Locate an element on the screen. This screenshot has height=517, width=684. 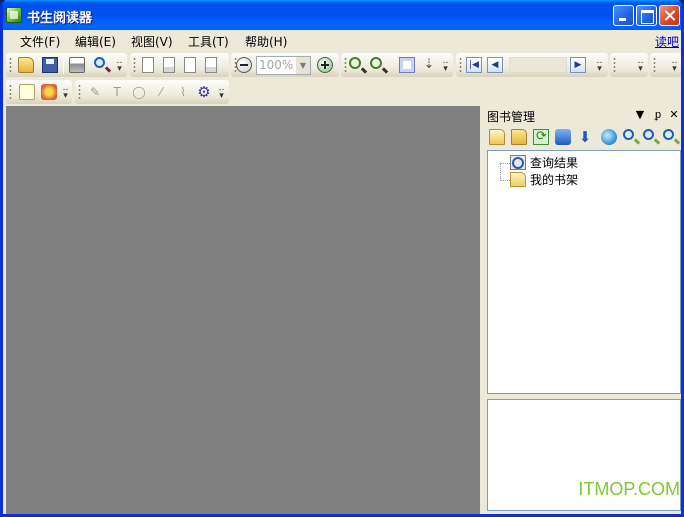
first-page-icon is located at coordinates (474, 65).